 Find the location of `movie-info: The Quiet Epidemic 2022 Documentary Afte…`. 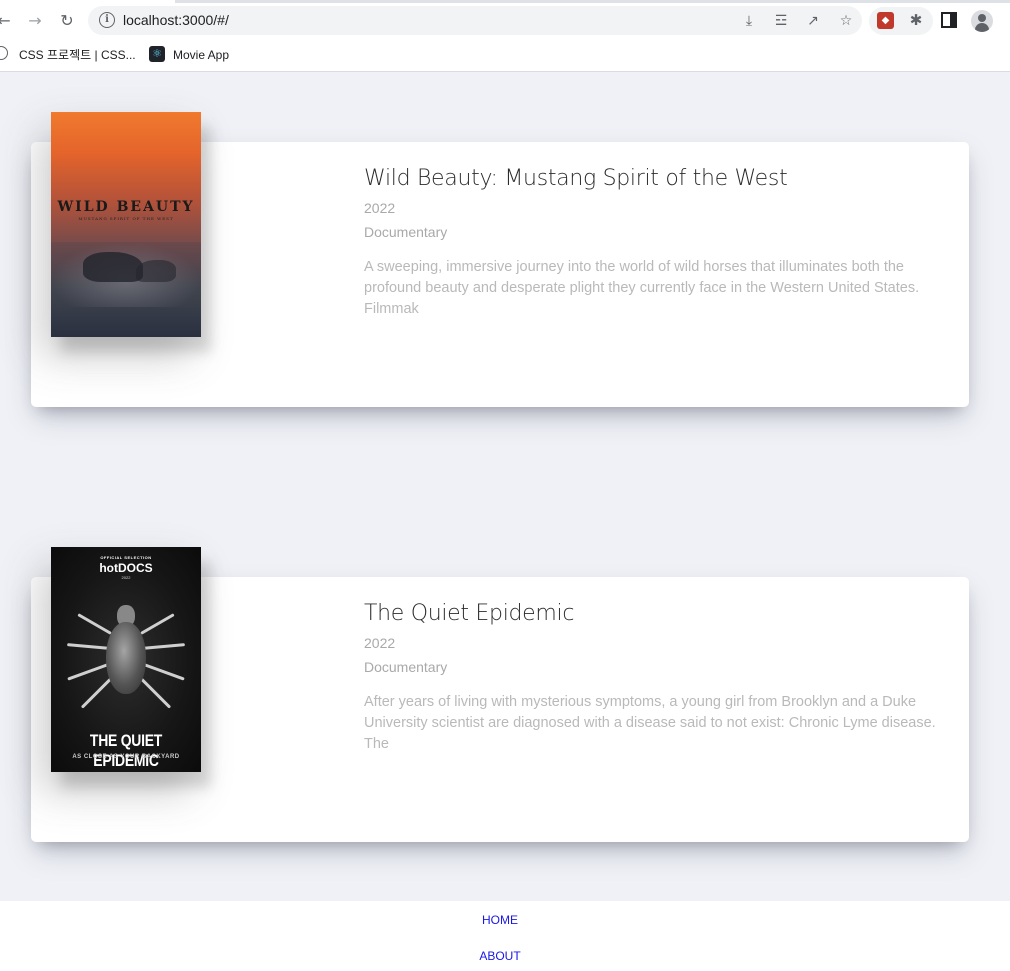

movie-info: The Quiet Epidemic 2022 Documentary Afte… is located at coordinates (659, 677).